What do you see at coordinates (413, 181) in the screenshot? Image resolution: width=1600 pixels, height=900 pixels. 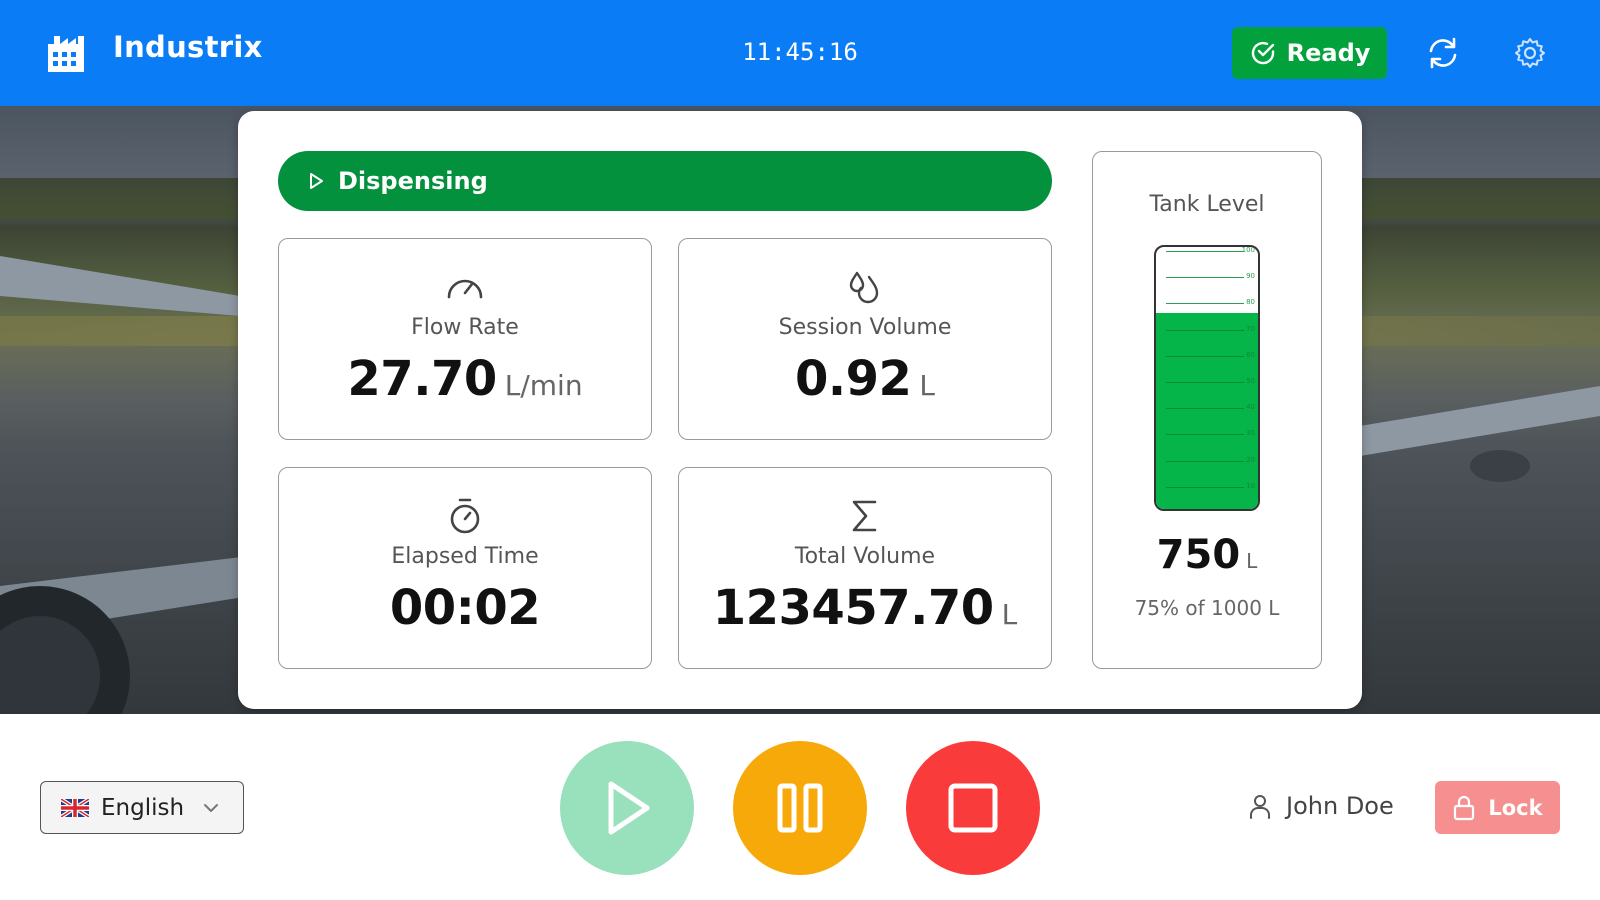 I see `status-label: Dispensing` at bounding box center [413, 181].